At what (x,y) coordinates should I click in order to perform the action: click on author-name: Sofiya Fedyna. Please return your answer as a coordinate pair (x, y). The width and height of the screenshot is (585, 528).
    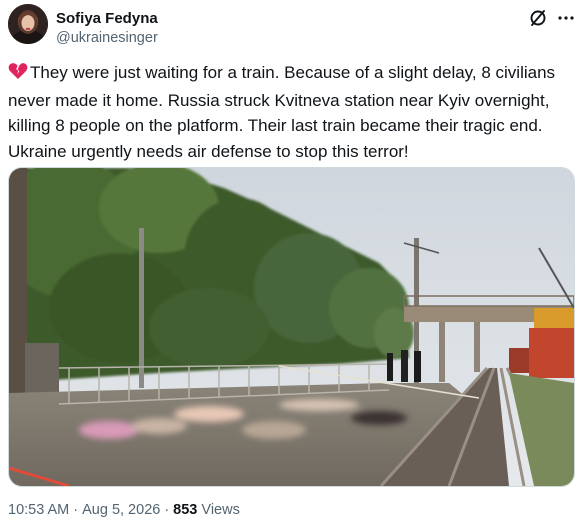
    Looking at the image, I should click on (107, 18).